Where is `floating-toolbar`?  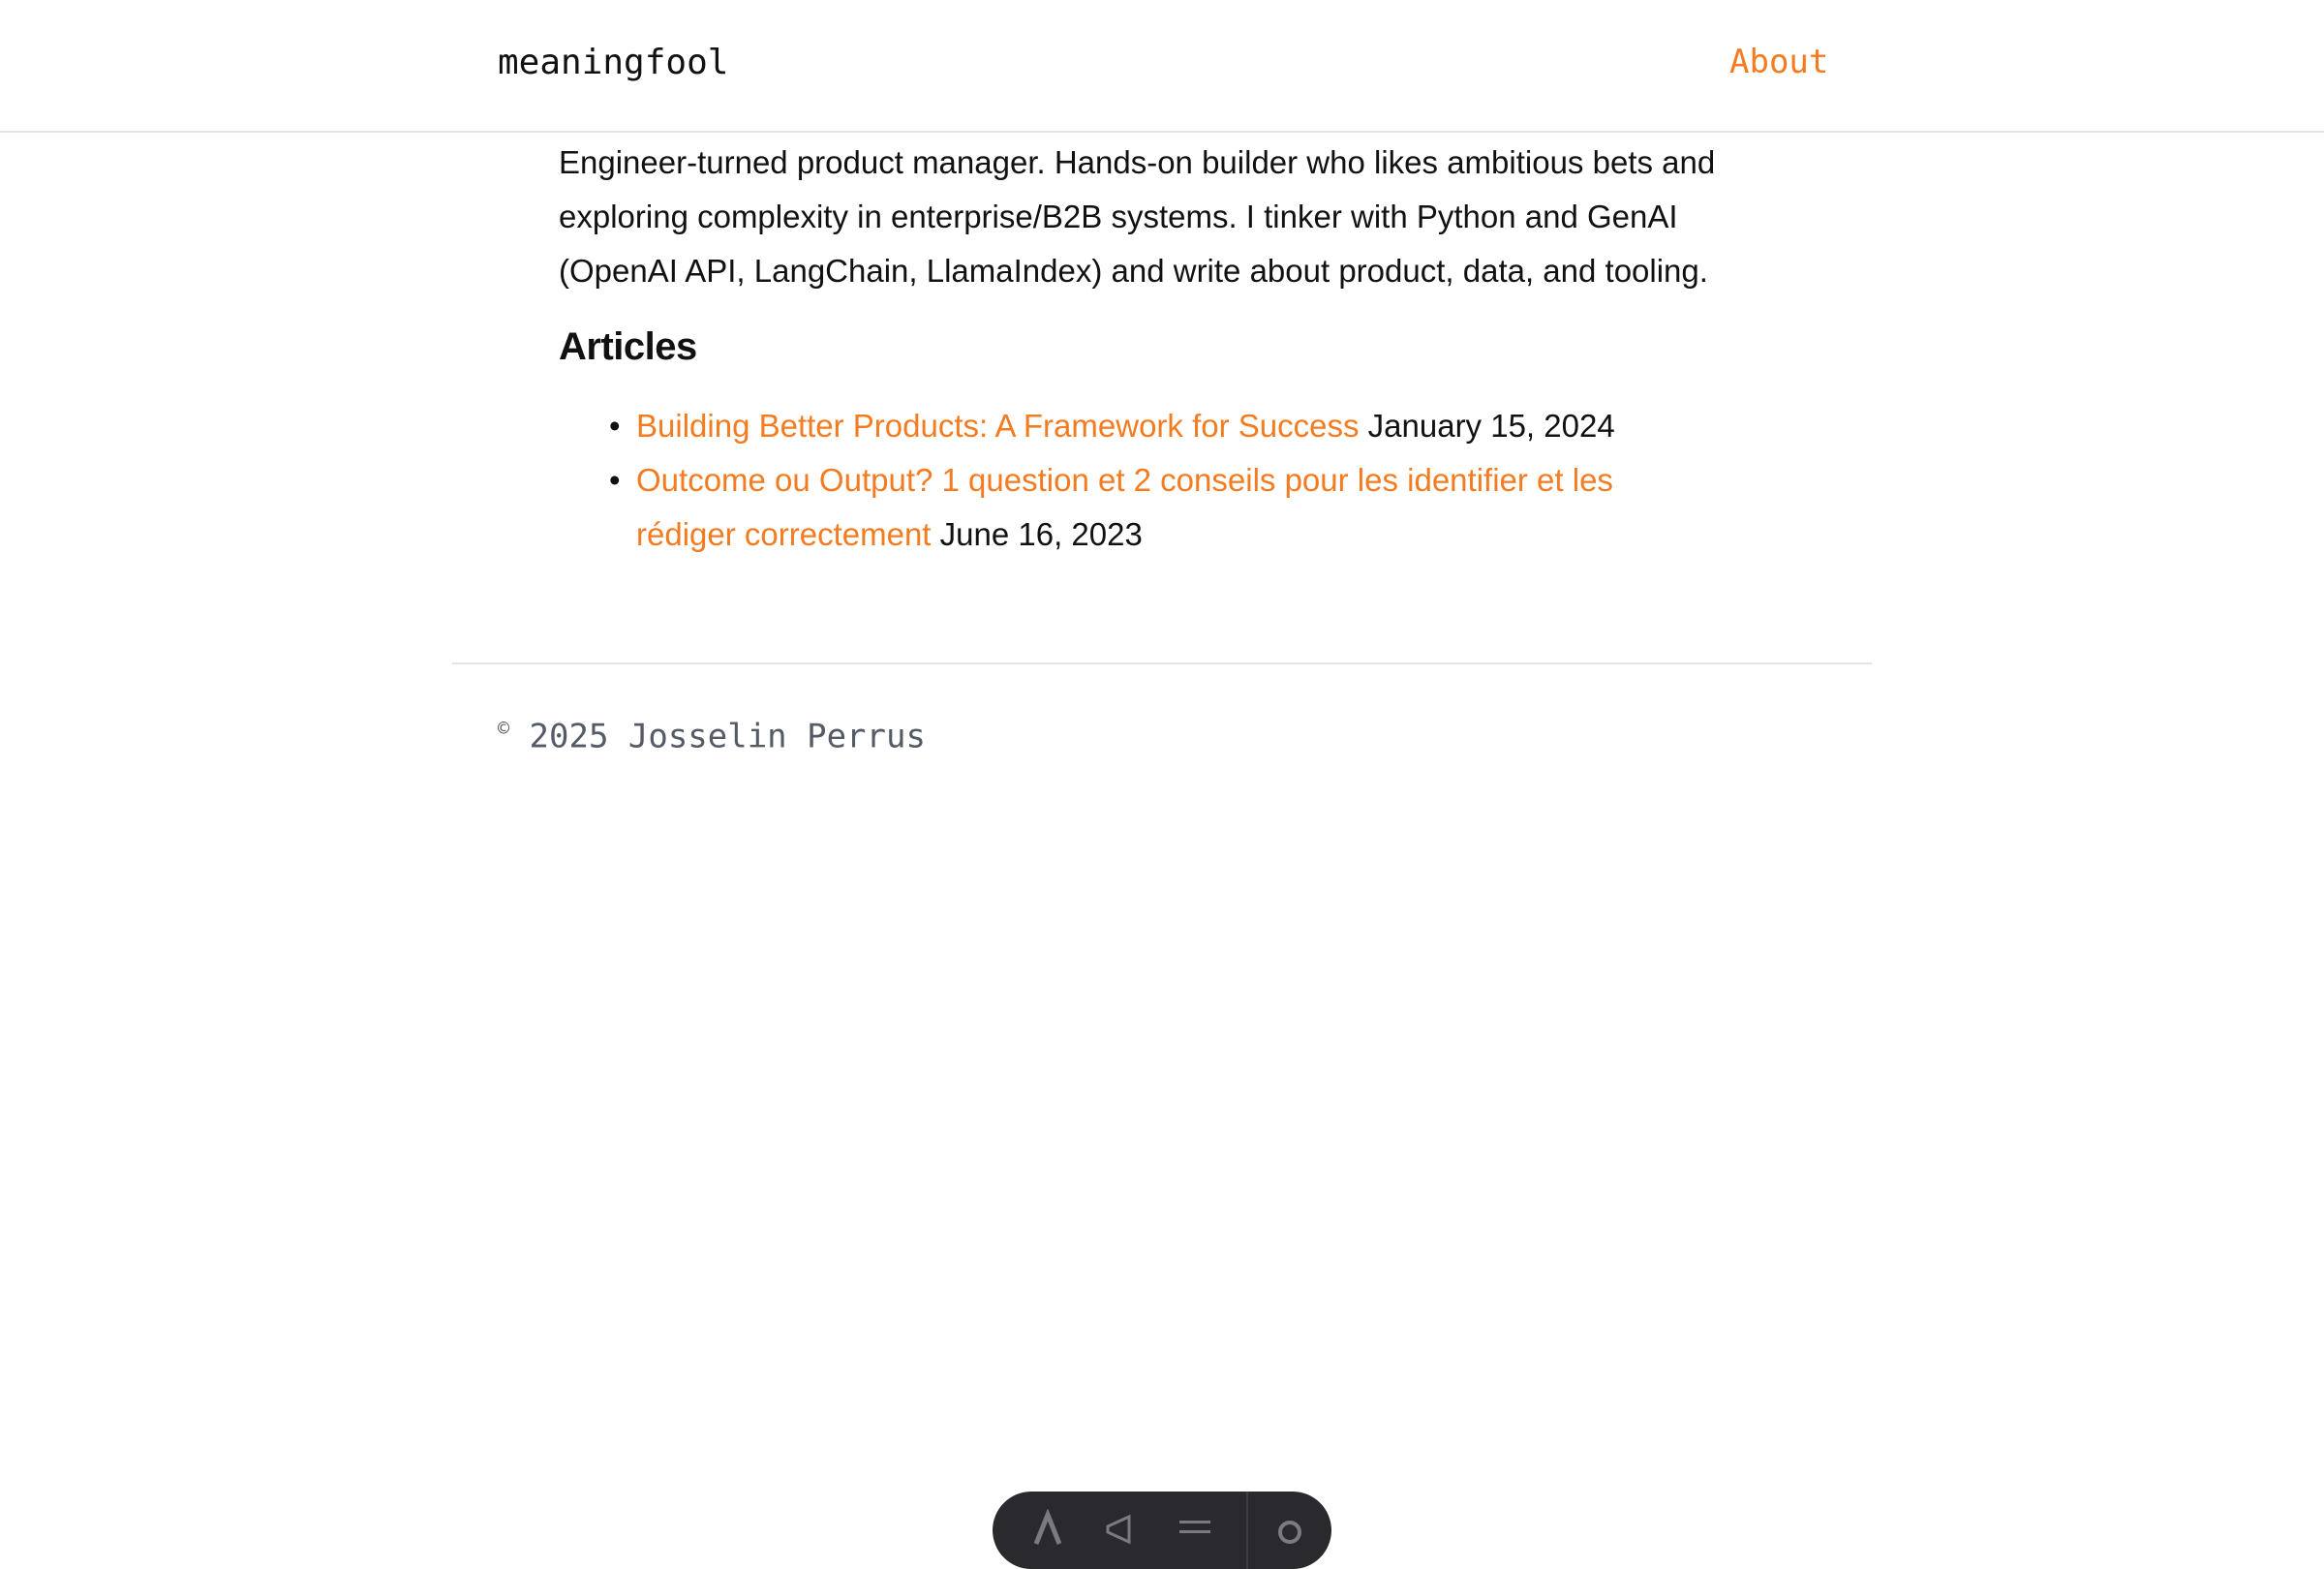
floating-toolbar is located at coordinates (1162, 1530).